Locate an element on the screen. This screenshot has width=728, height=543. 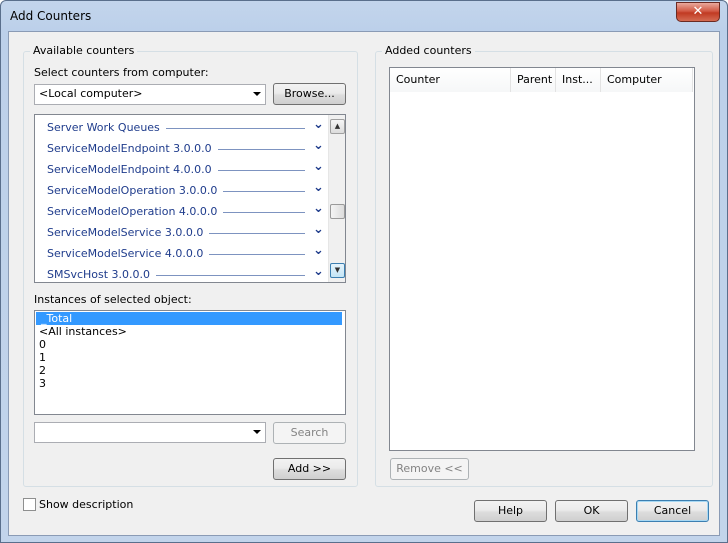
close-button: ✕ is located at coordinates (698, 12).